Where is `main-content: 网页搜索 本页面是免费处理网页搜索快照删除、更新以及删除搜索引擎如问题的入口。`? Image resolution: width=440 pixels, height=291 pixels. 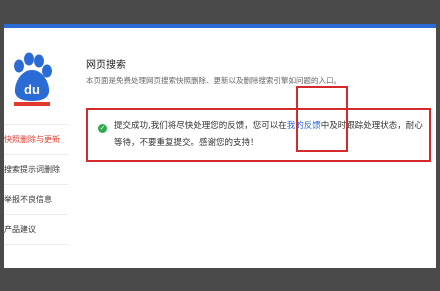
main-content: 网页搜索 本页面是免费处理网页搜索快照删除、更新以及删除搜索引擎如问题的入口。 is located at coordinates (258, 71).